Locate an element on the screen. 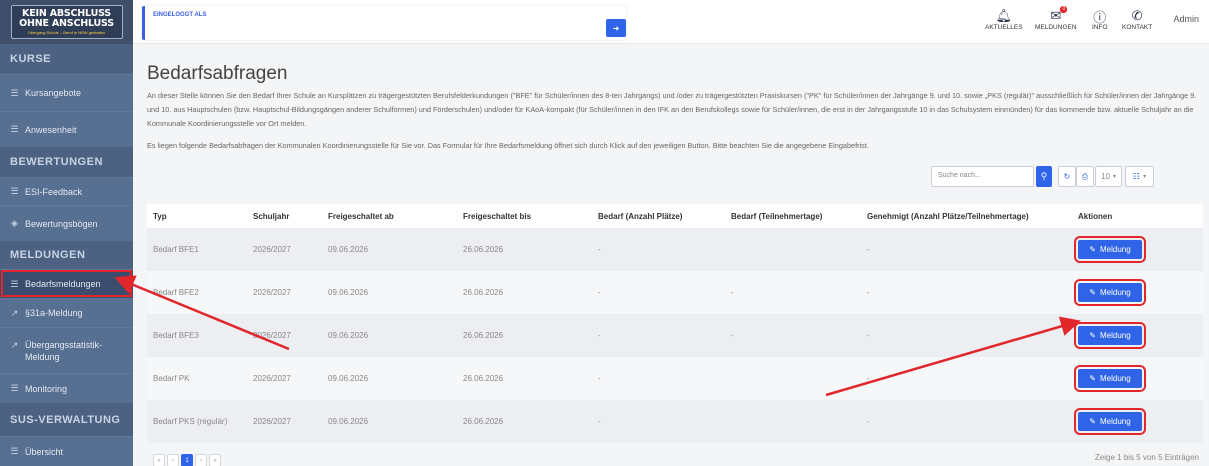  logo-subtitle: Übergang Schule – Beruf in NRW gestalten is located at coordinates (66, 32).